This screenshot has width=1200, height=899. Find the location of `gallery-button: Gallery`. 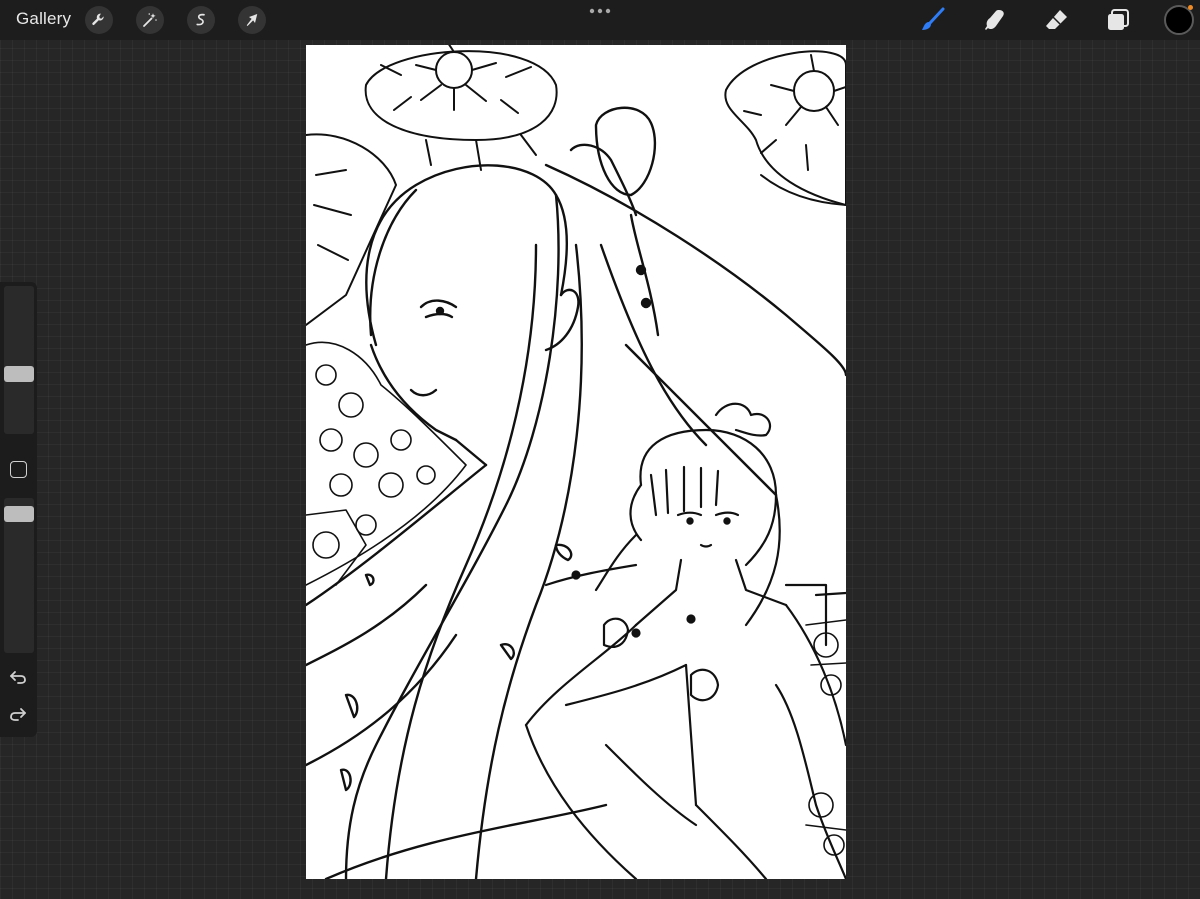

gallery-button: Gallery is located at coordinates (43, 19).